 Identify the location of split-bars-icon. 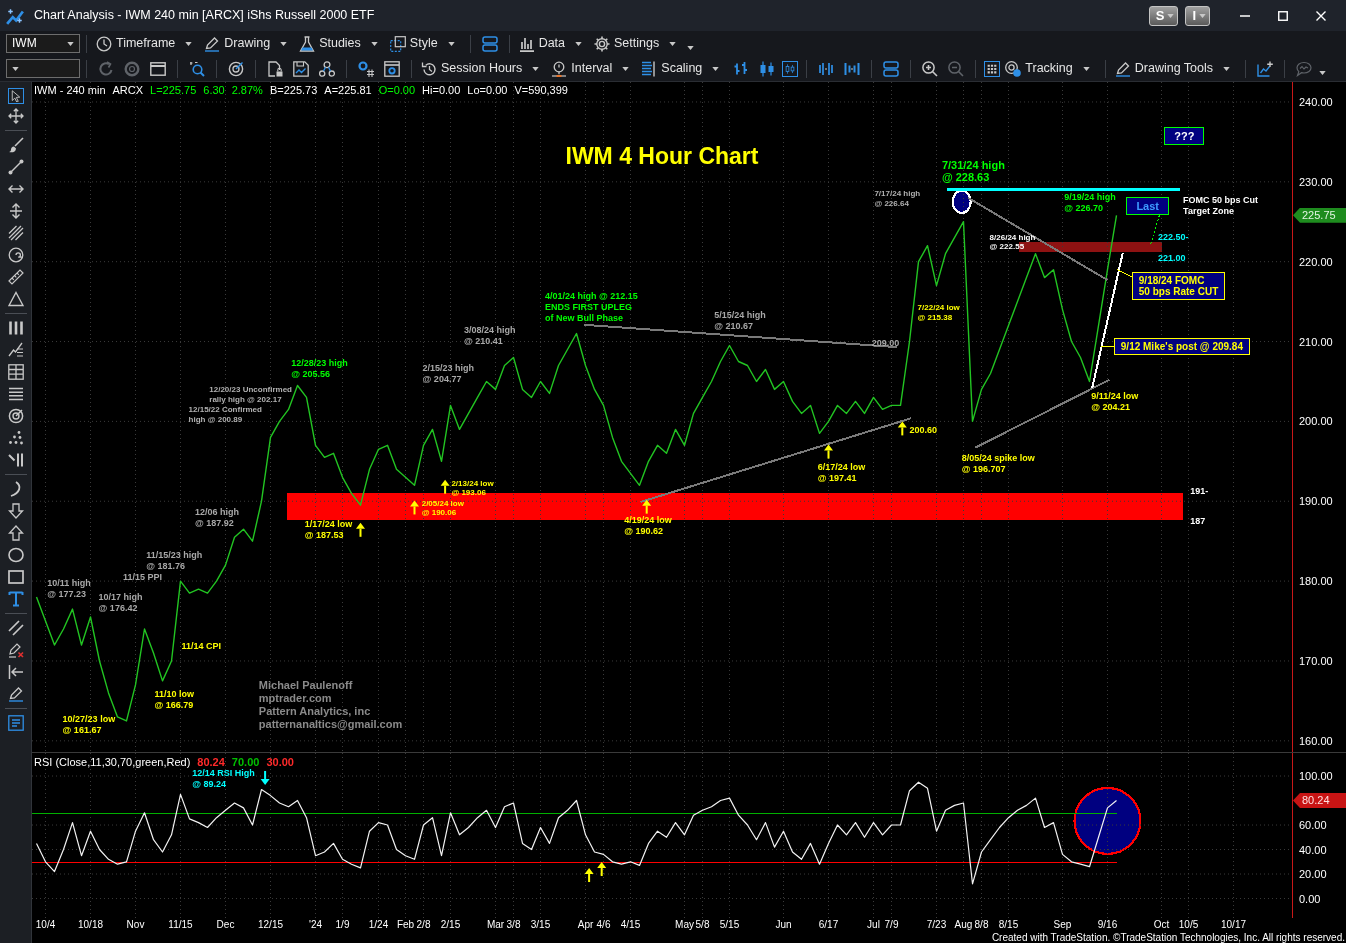
(826, 68).